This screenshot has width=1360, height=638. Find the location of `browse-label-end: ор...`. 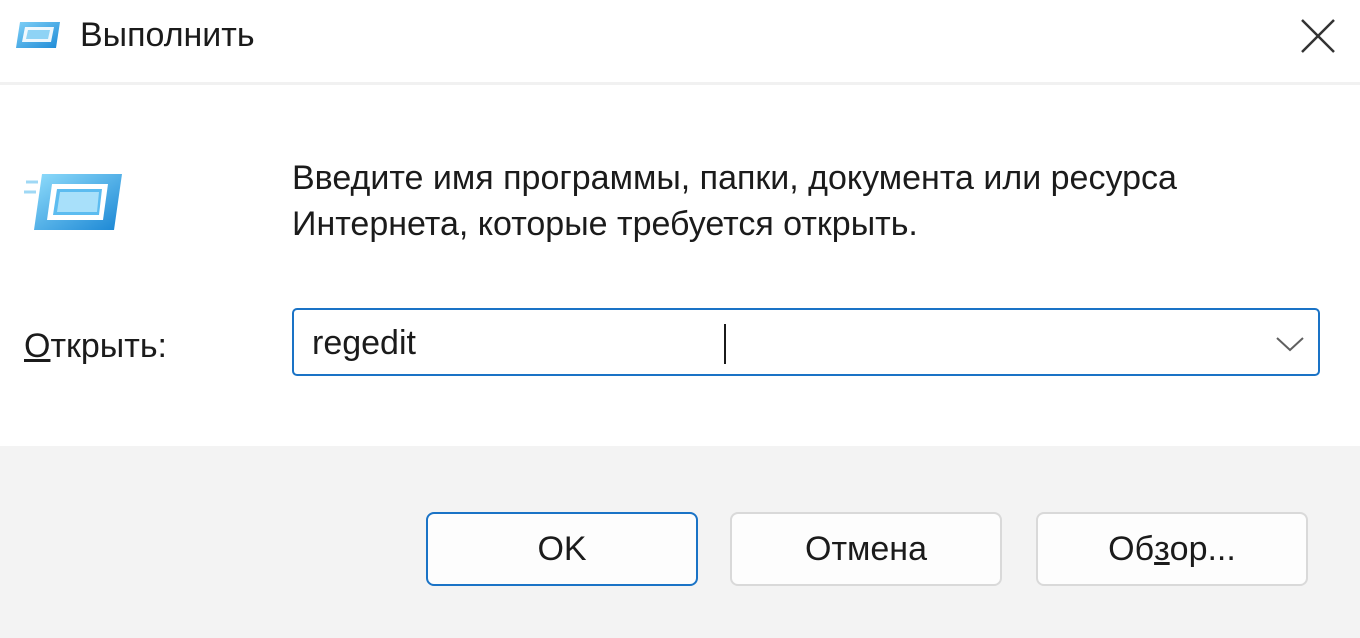

browse-label-end: ор... is located at coordinates (1202, 548).